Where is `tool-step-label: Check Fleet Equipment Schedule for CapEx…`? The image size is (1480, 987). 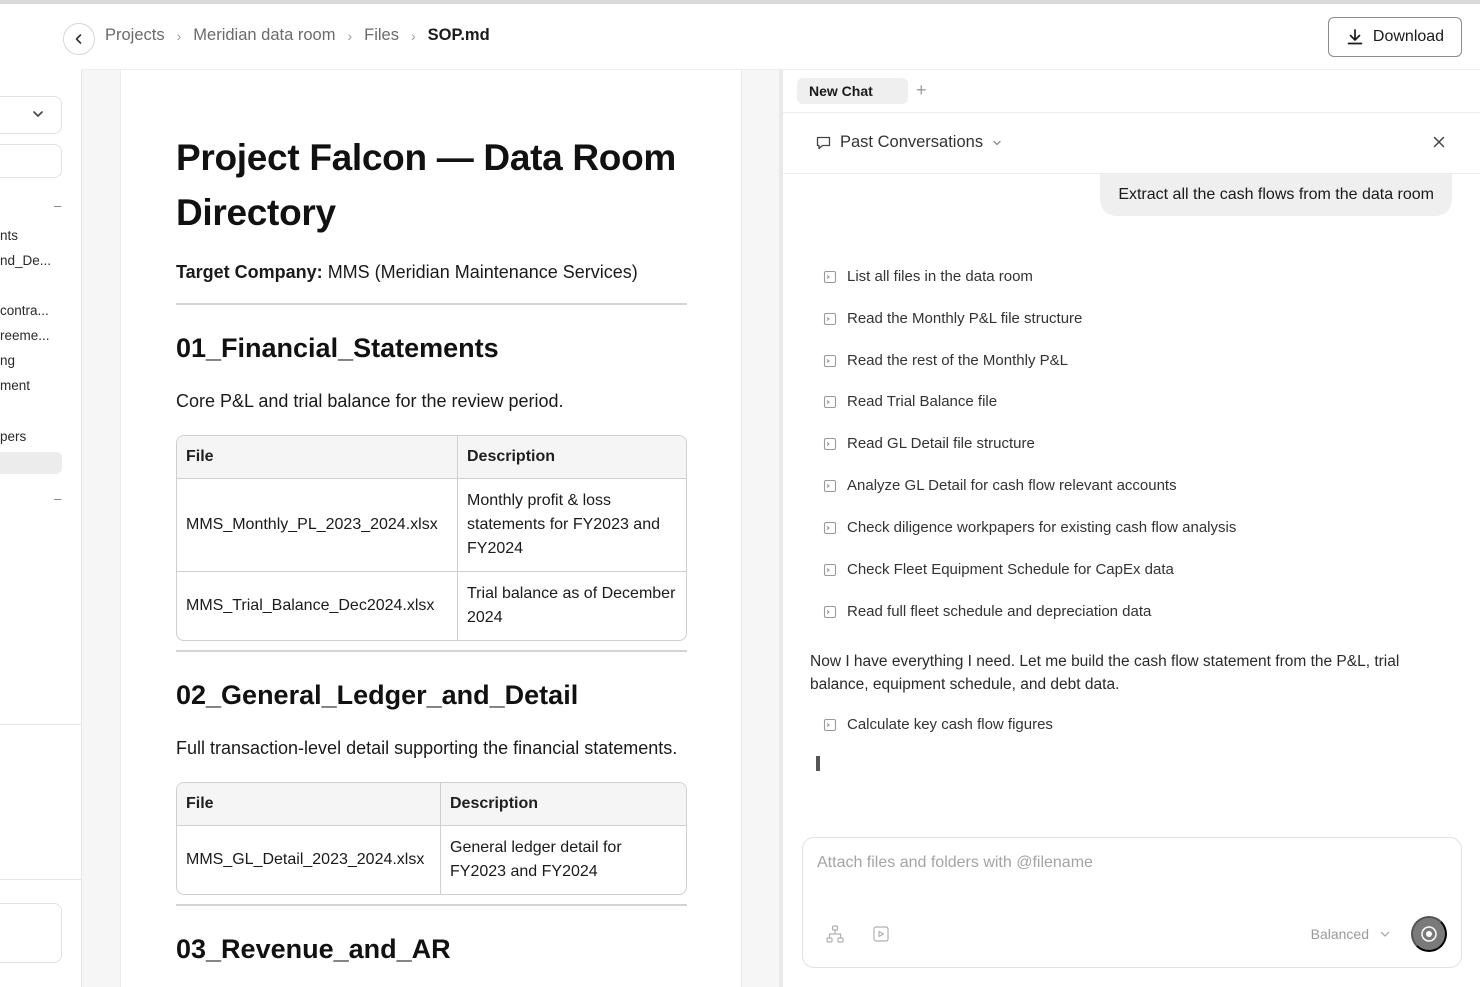
tool-step-label: Check Fleet Equipment Schedule for CapEx… is located at coordinates (1010, 569).